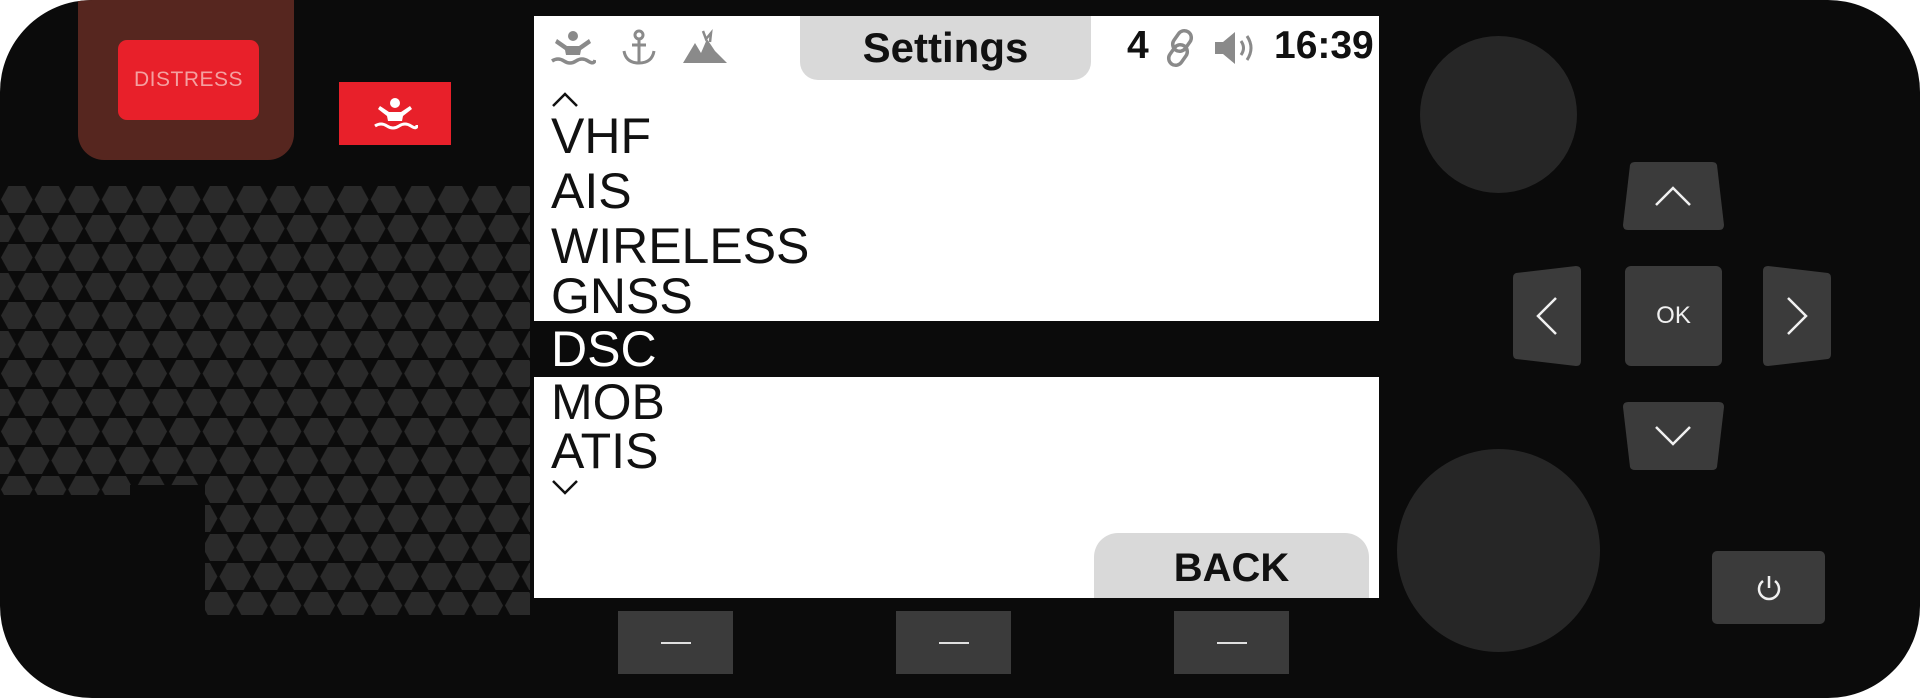  Describe the element at coordinates (956, 296) in the screenshot. I see `menu-item-gnss: GNSS` at that location.